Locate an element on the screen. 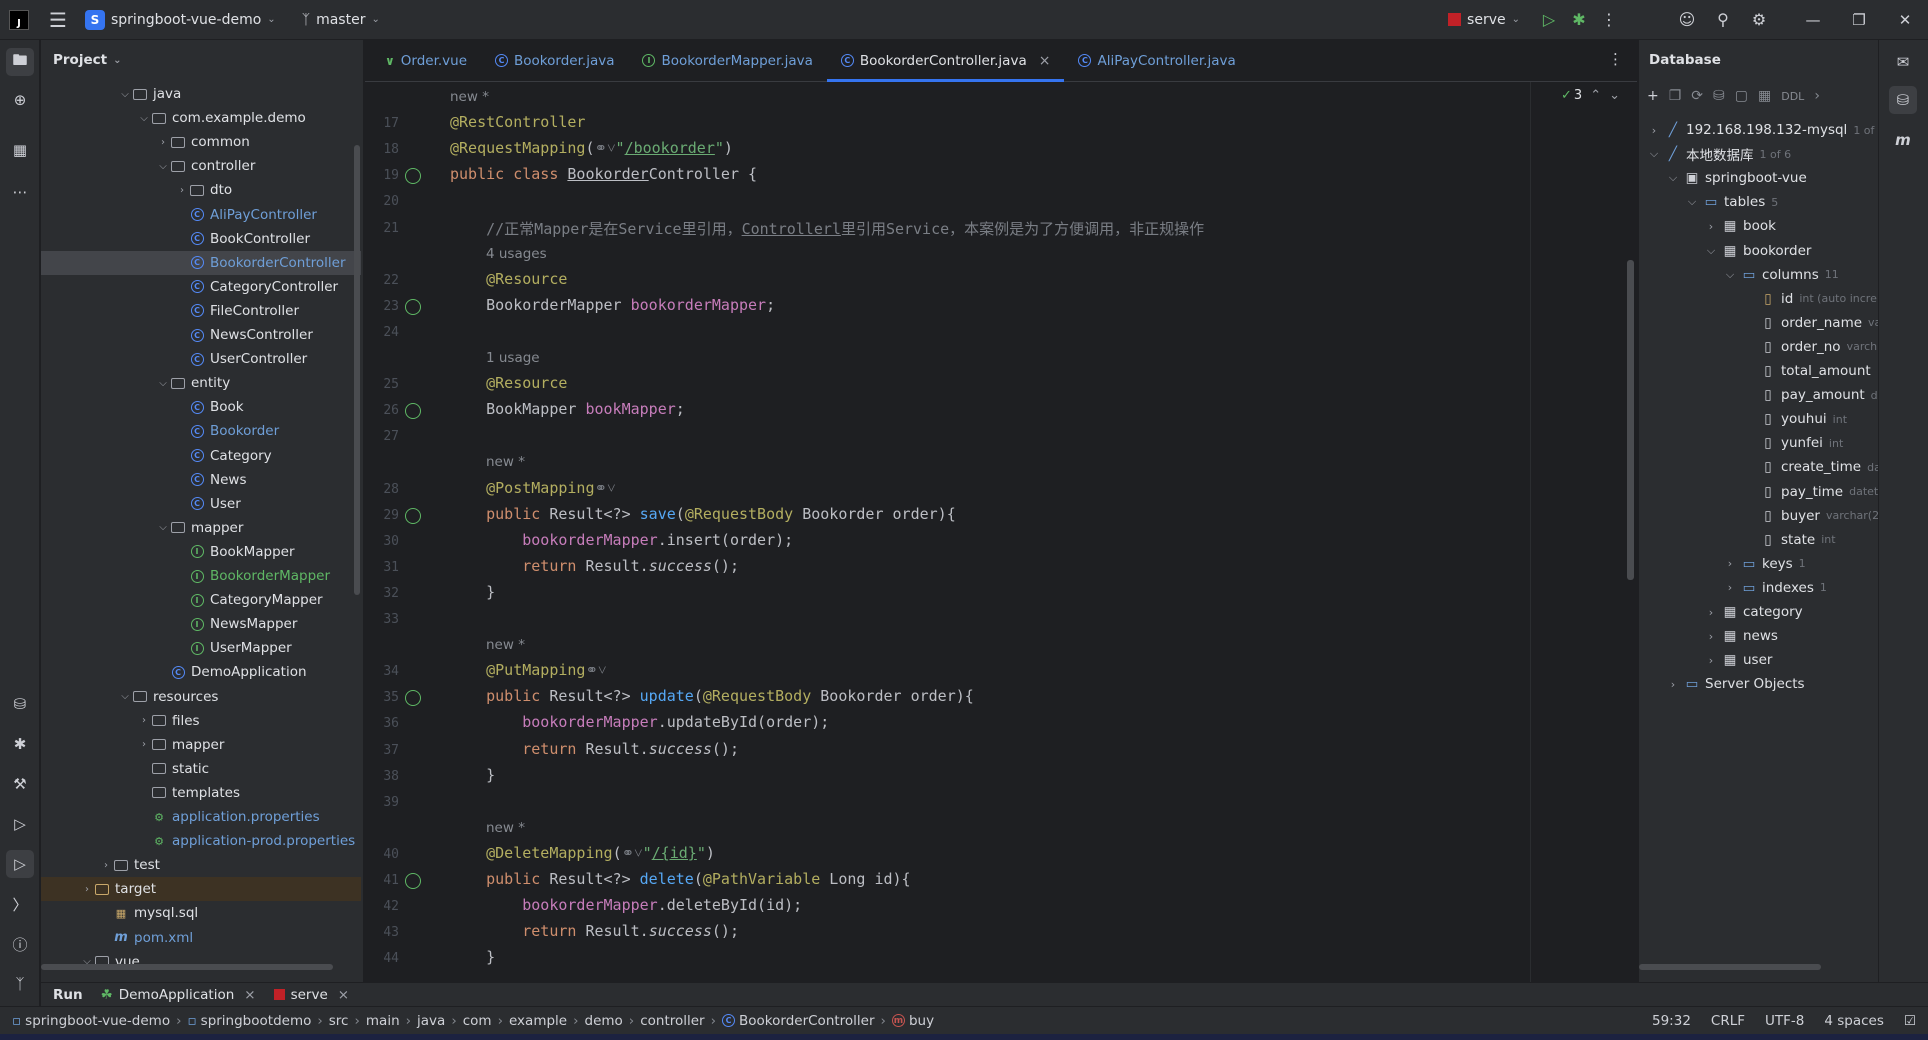 The image size is (1928, 1040). run-tab: serve × is located at coordinates (311, 995).